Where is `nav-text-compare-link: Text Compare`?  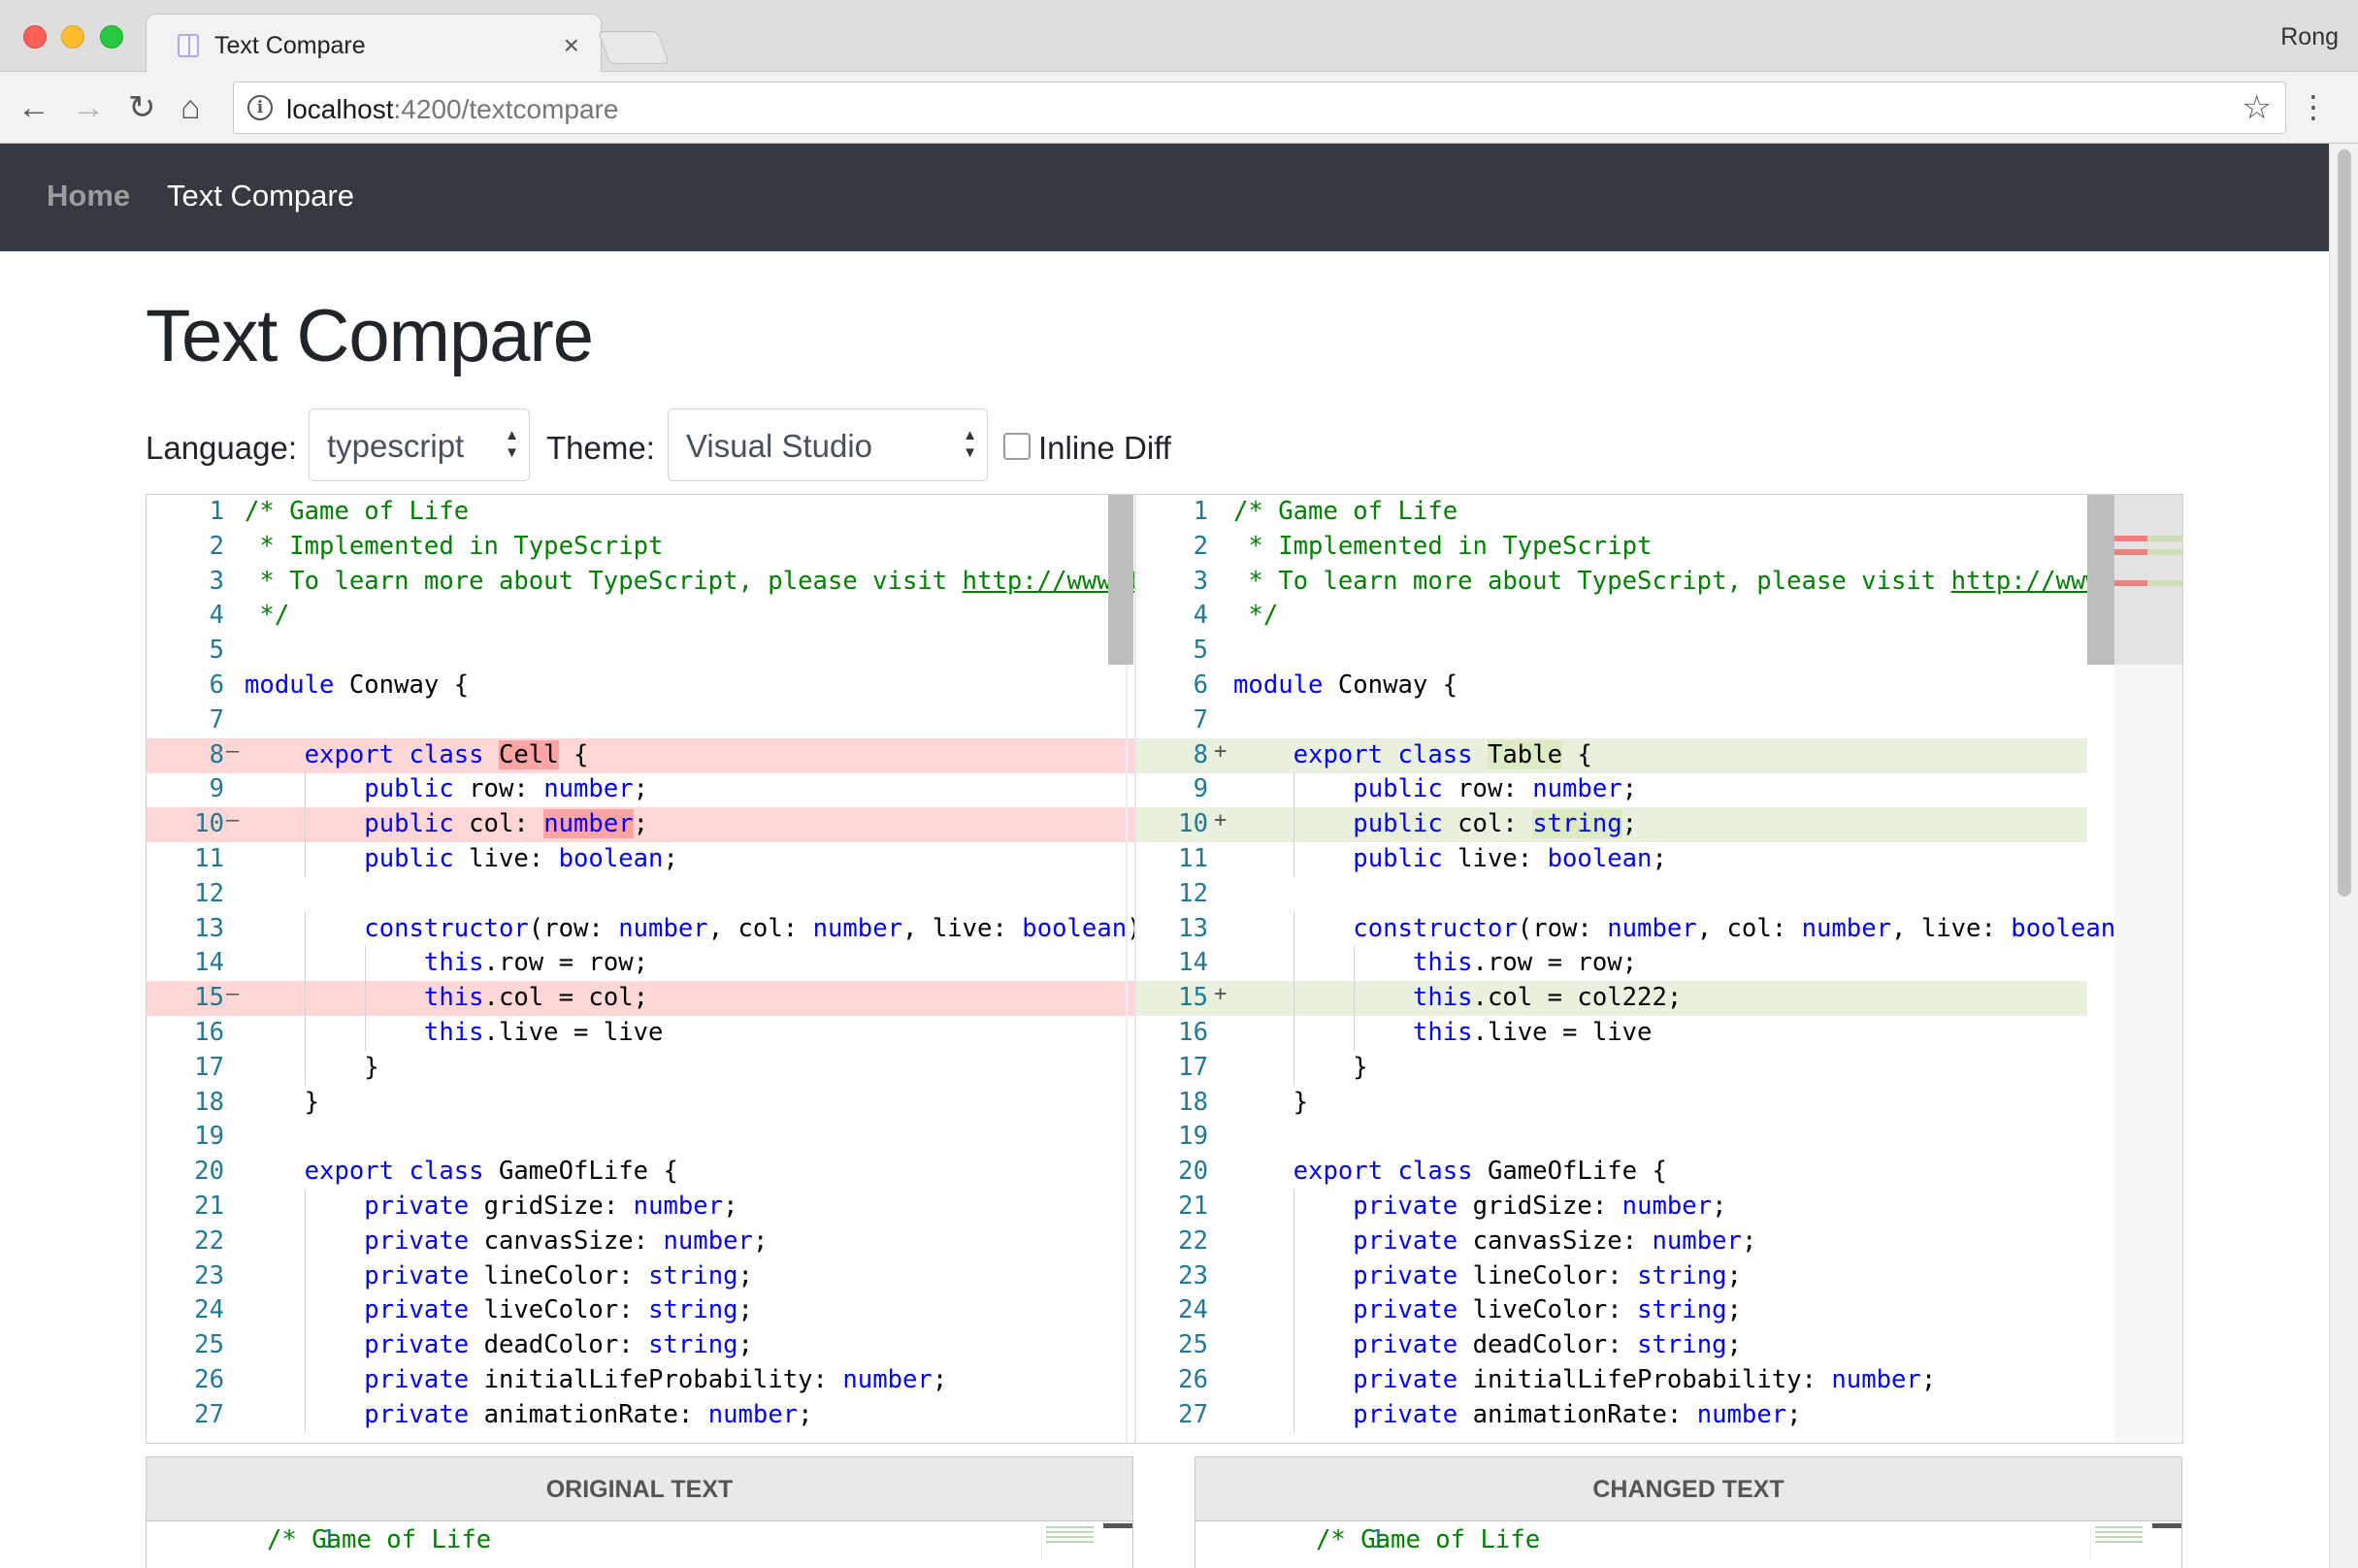
nav-text-compare-link: Text Compare is located at coordinates (260, 196).